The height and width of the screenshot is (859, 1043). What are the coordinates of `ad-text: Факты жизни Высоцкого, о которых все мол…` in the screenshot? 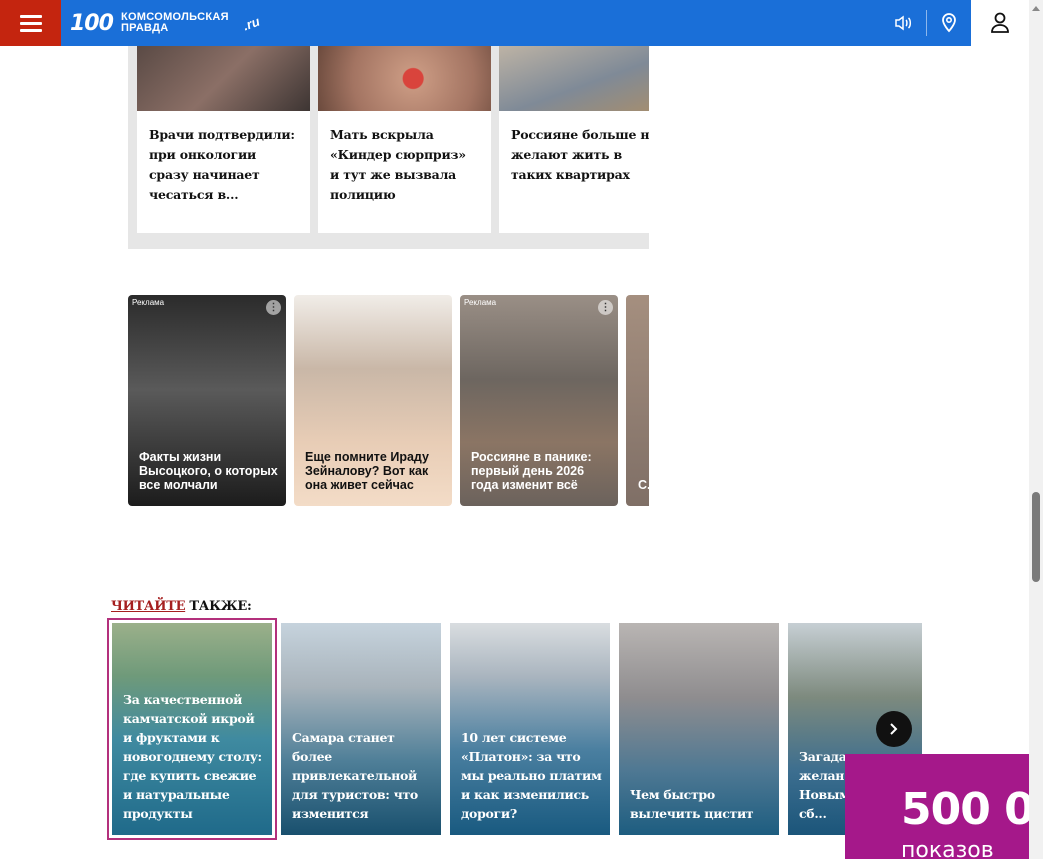 It's located at (208, 471).